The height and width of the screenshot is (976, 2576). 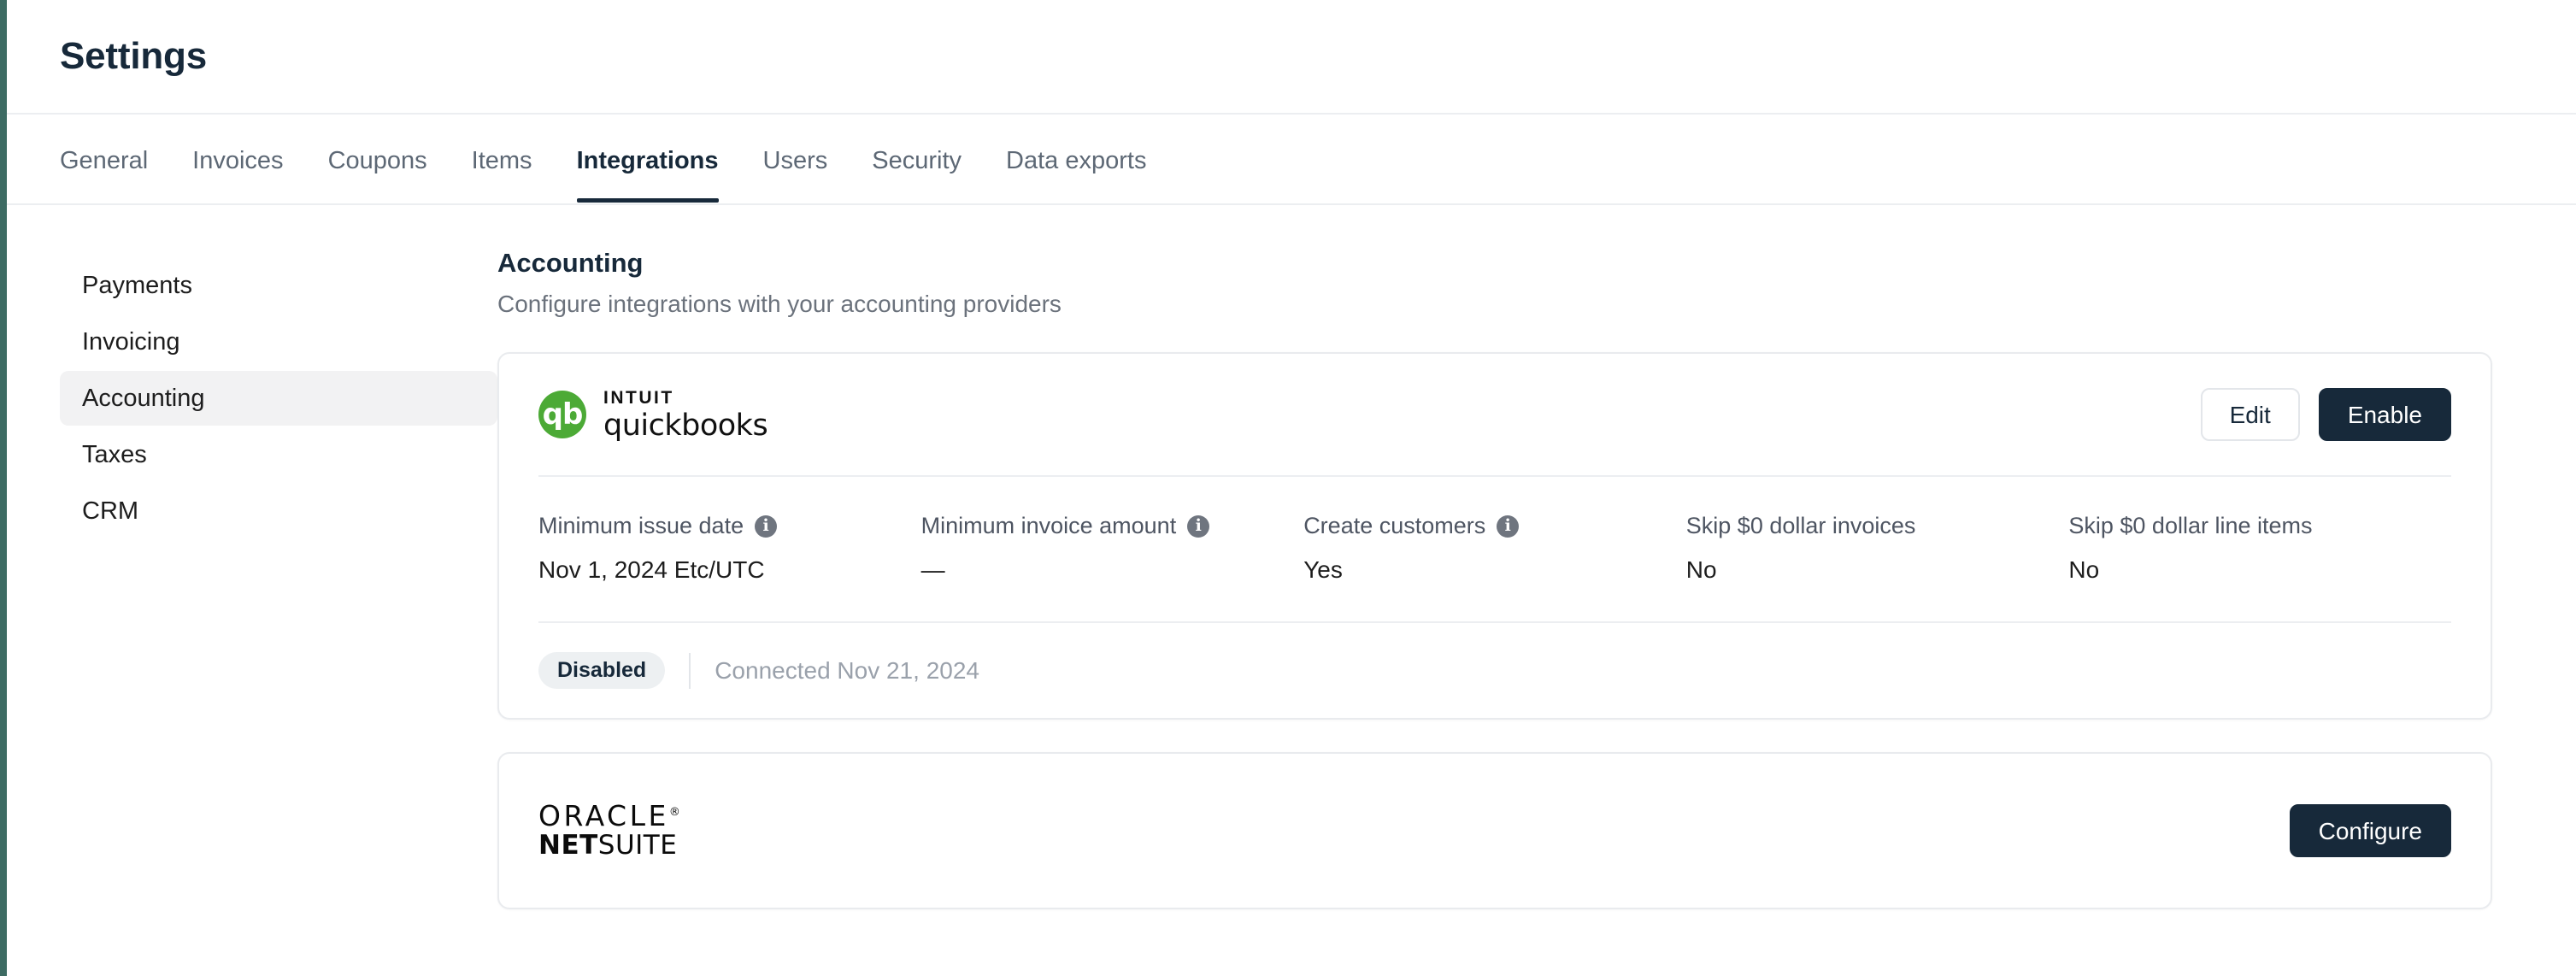 I want to click on integration-card-netsuite: ORACLE® NETSUITE Configure, so click(x=1494, y=831).